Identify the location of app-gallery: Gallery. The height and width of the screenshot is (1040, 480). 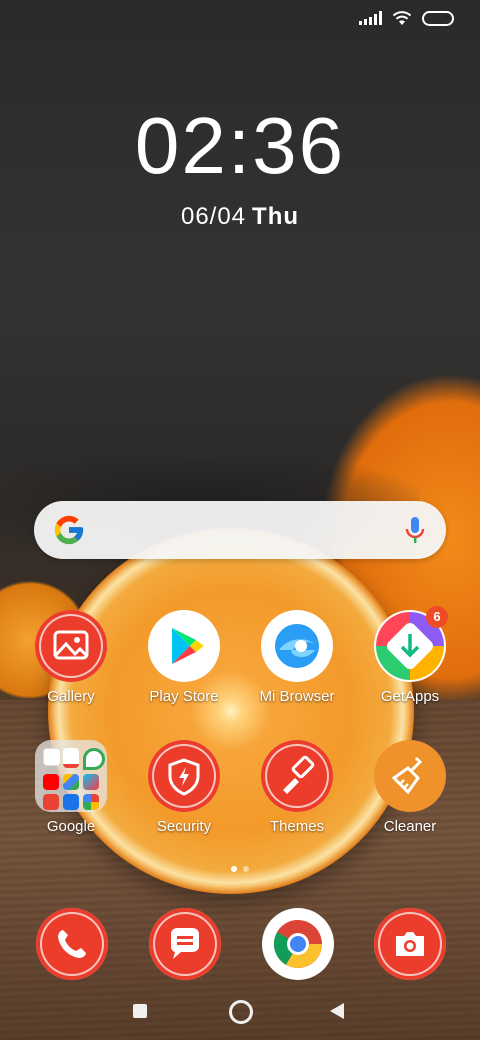
(71, 657).